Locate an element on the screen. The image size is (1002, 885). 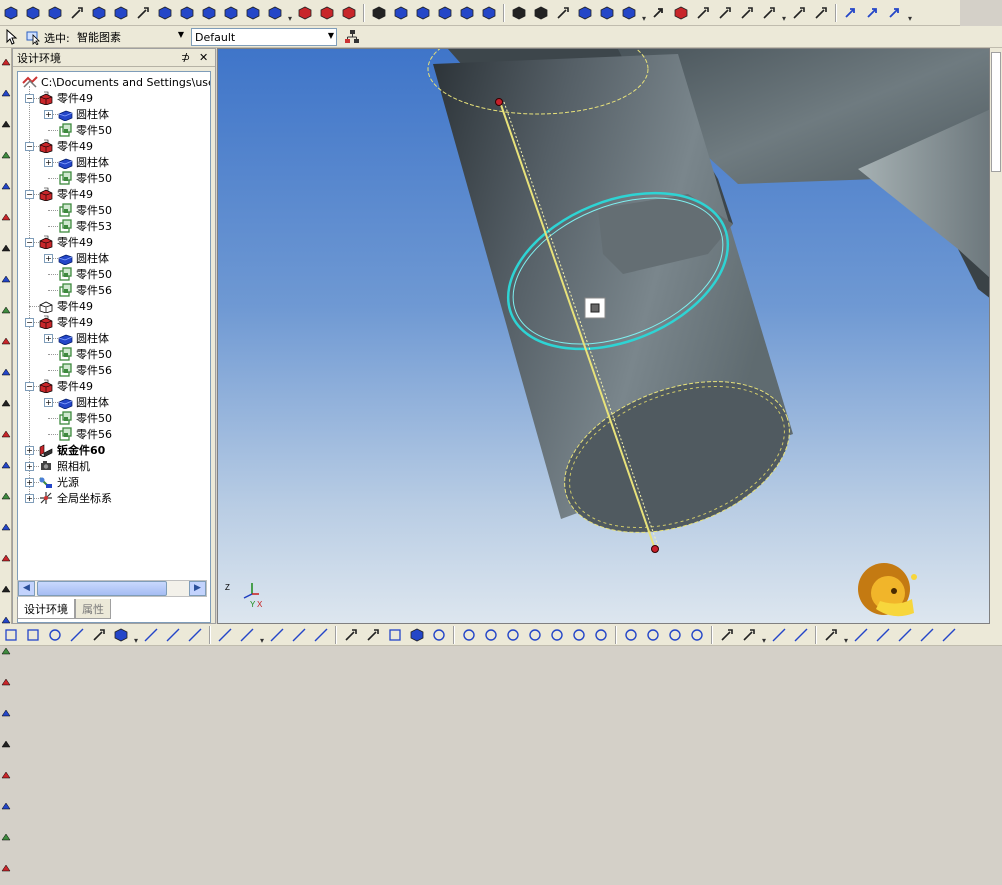
scroll-thumb is located at coordinates (102, 588).